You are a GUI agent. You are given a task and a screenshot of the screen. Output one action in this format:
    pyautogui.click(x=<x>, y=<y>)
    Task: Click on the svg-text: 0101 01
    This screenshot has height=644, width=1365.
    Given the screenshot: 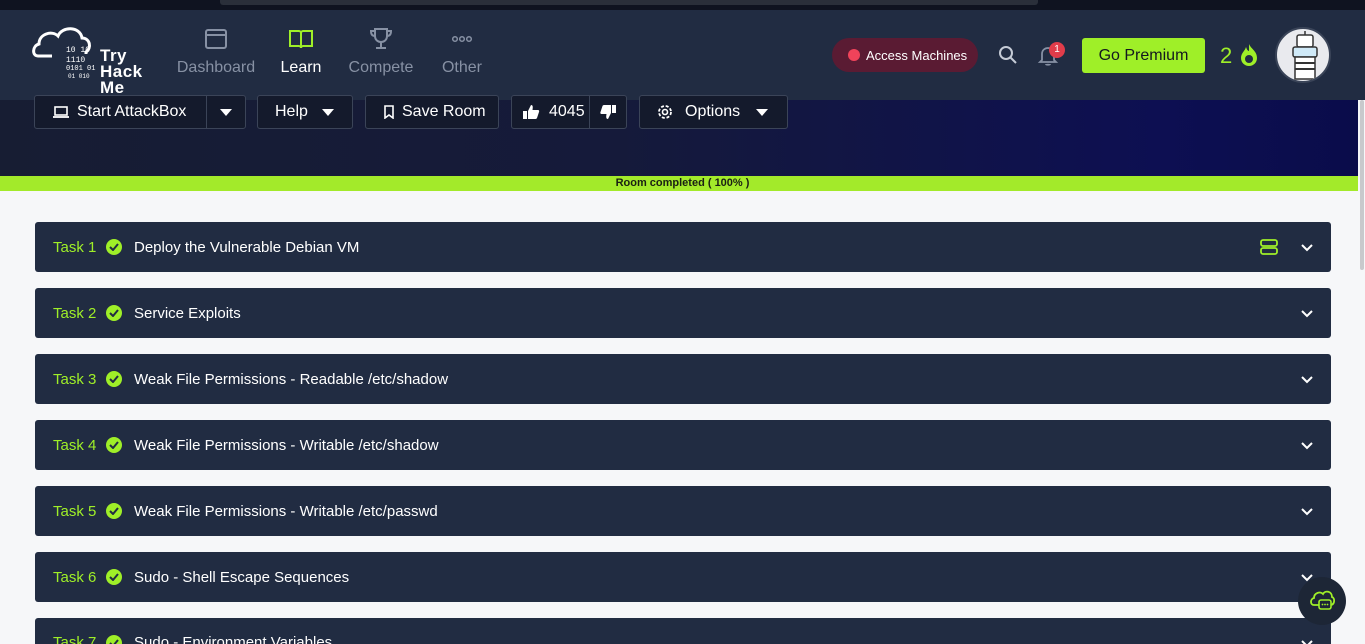 What is the action you would take?
    pyautogui.click(x=80, y=69)
    